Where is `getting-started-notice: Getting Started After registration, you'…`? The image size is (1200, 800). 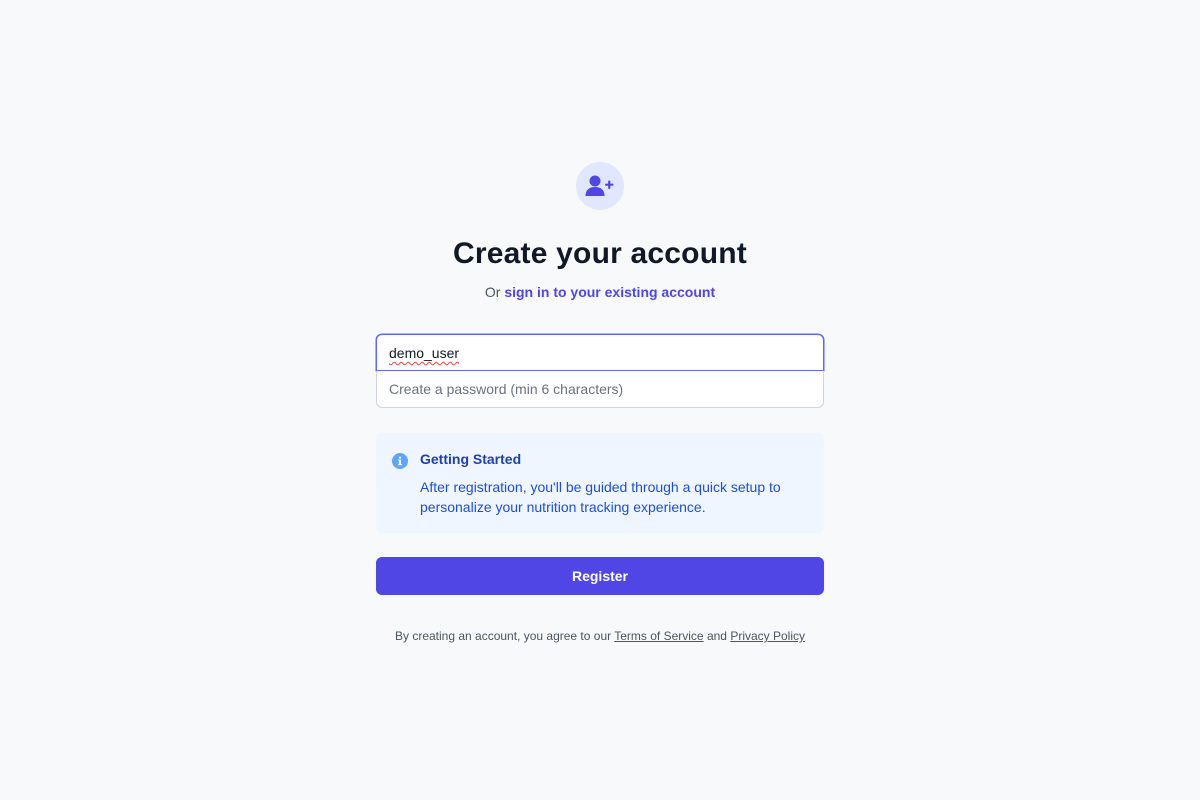
getting-started-notice: Getting Started After registration, you'… is located at coordinates (600, 483).